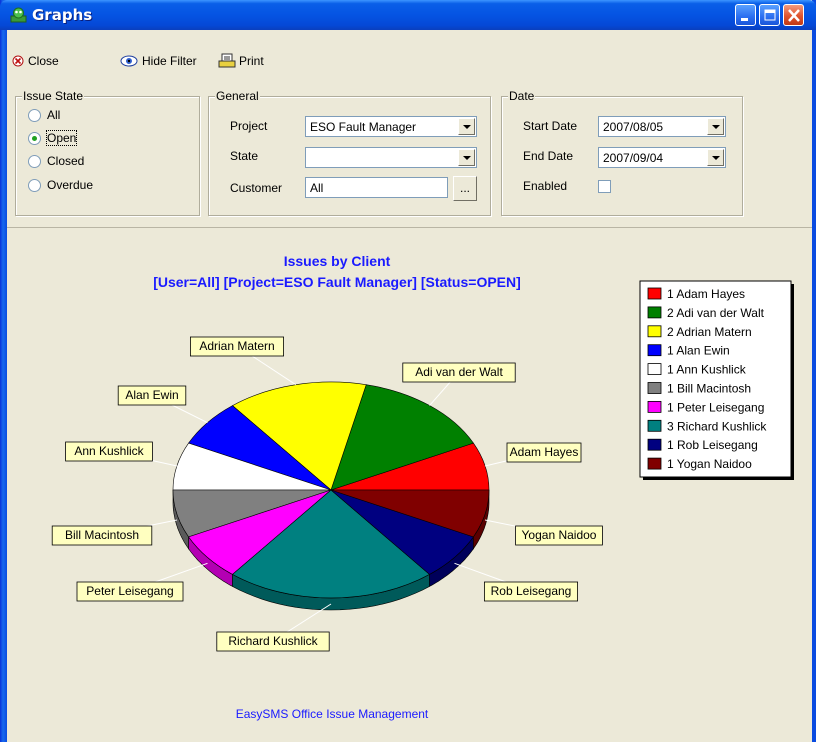 The image size is (816, 742). What do you see at coordinates (522, 96) in the screenshot?
I see `date-title: Date` at bounding box center [522, 96].